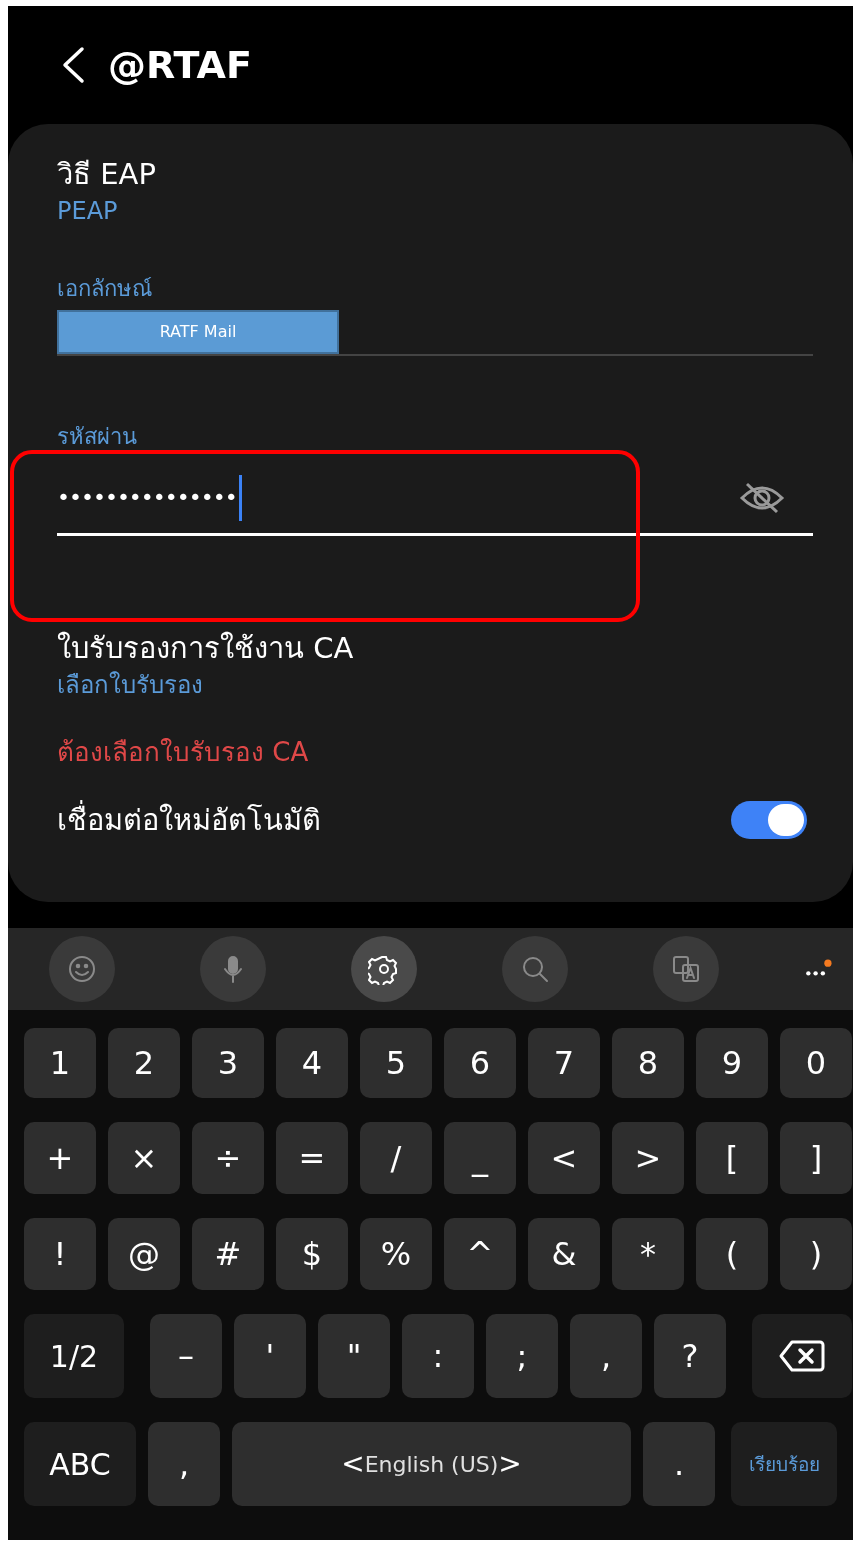 The height and width of the screenshot is (1548, 855). I want to click on keyboard-key: ", so click(354, 1356).